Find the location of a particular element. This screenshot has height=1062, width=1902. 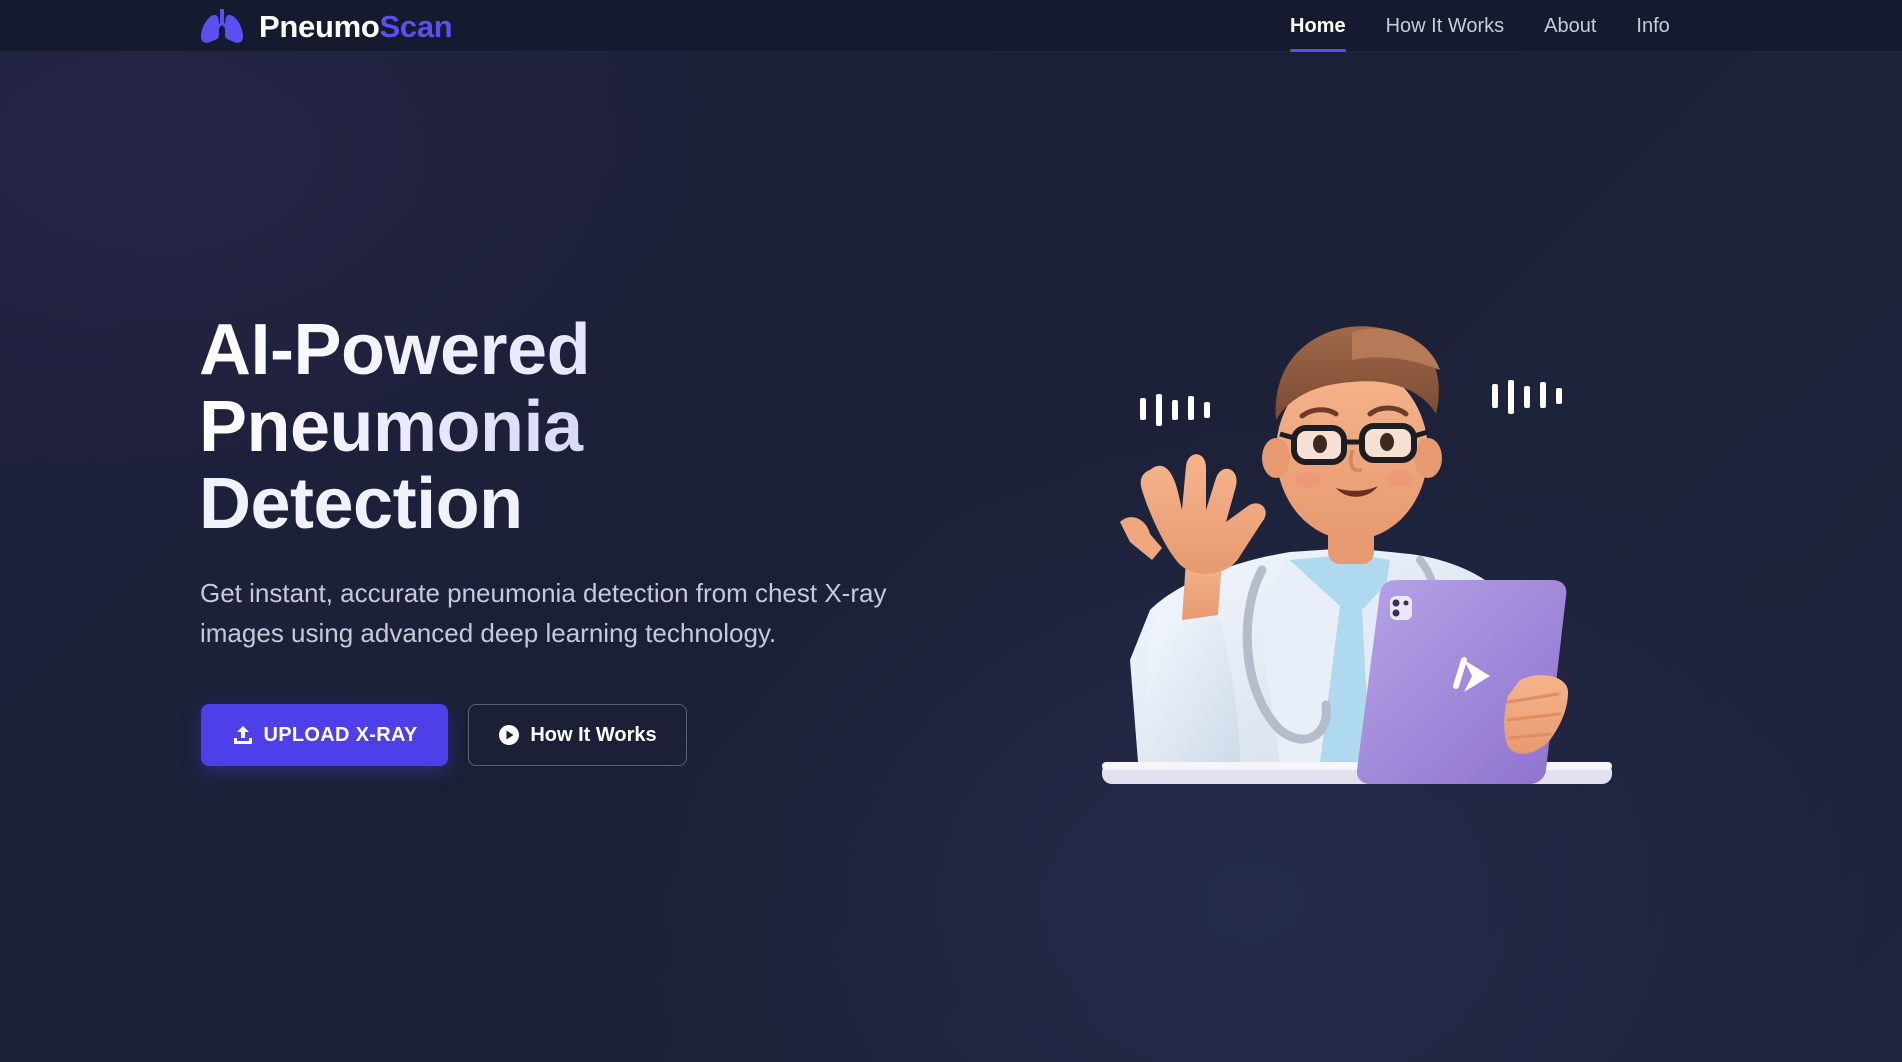

upload-xray-button-label: UPLOAD X-RAY is located at coordinates (340, 734).